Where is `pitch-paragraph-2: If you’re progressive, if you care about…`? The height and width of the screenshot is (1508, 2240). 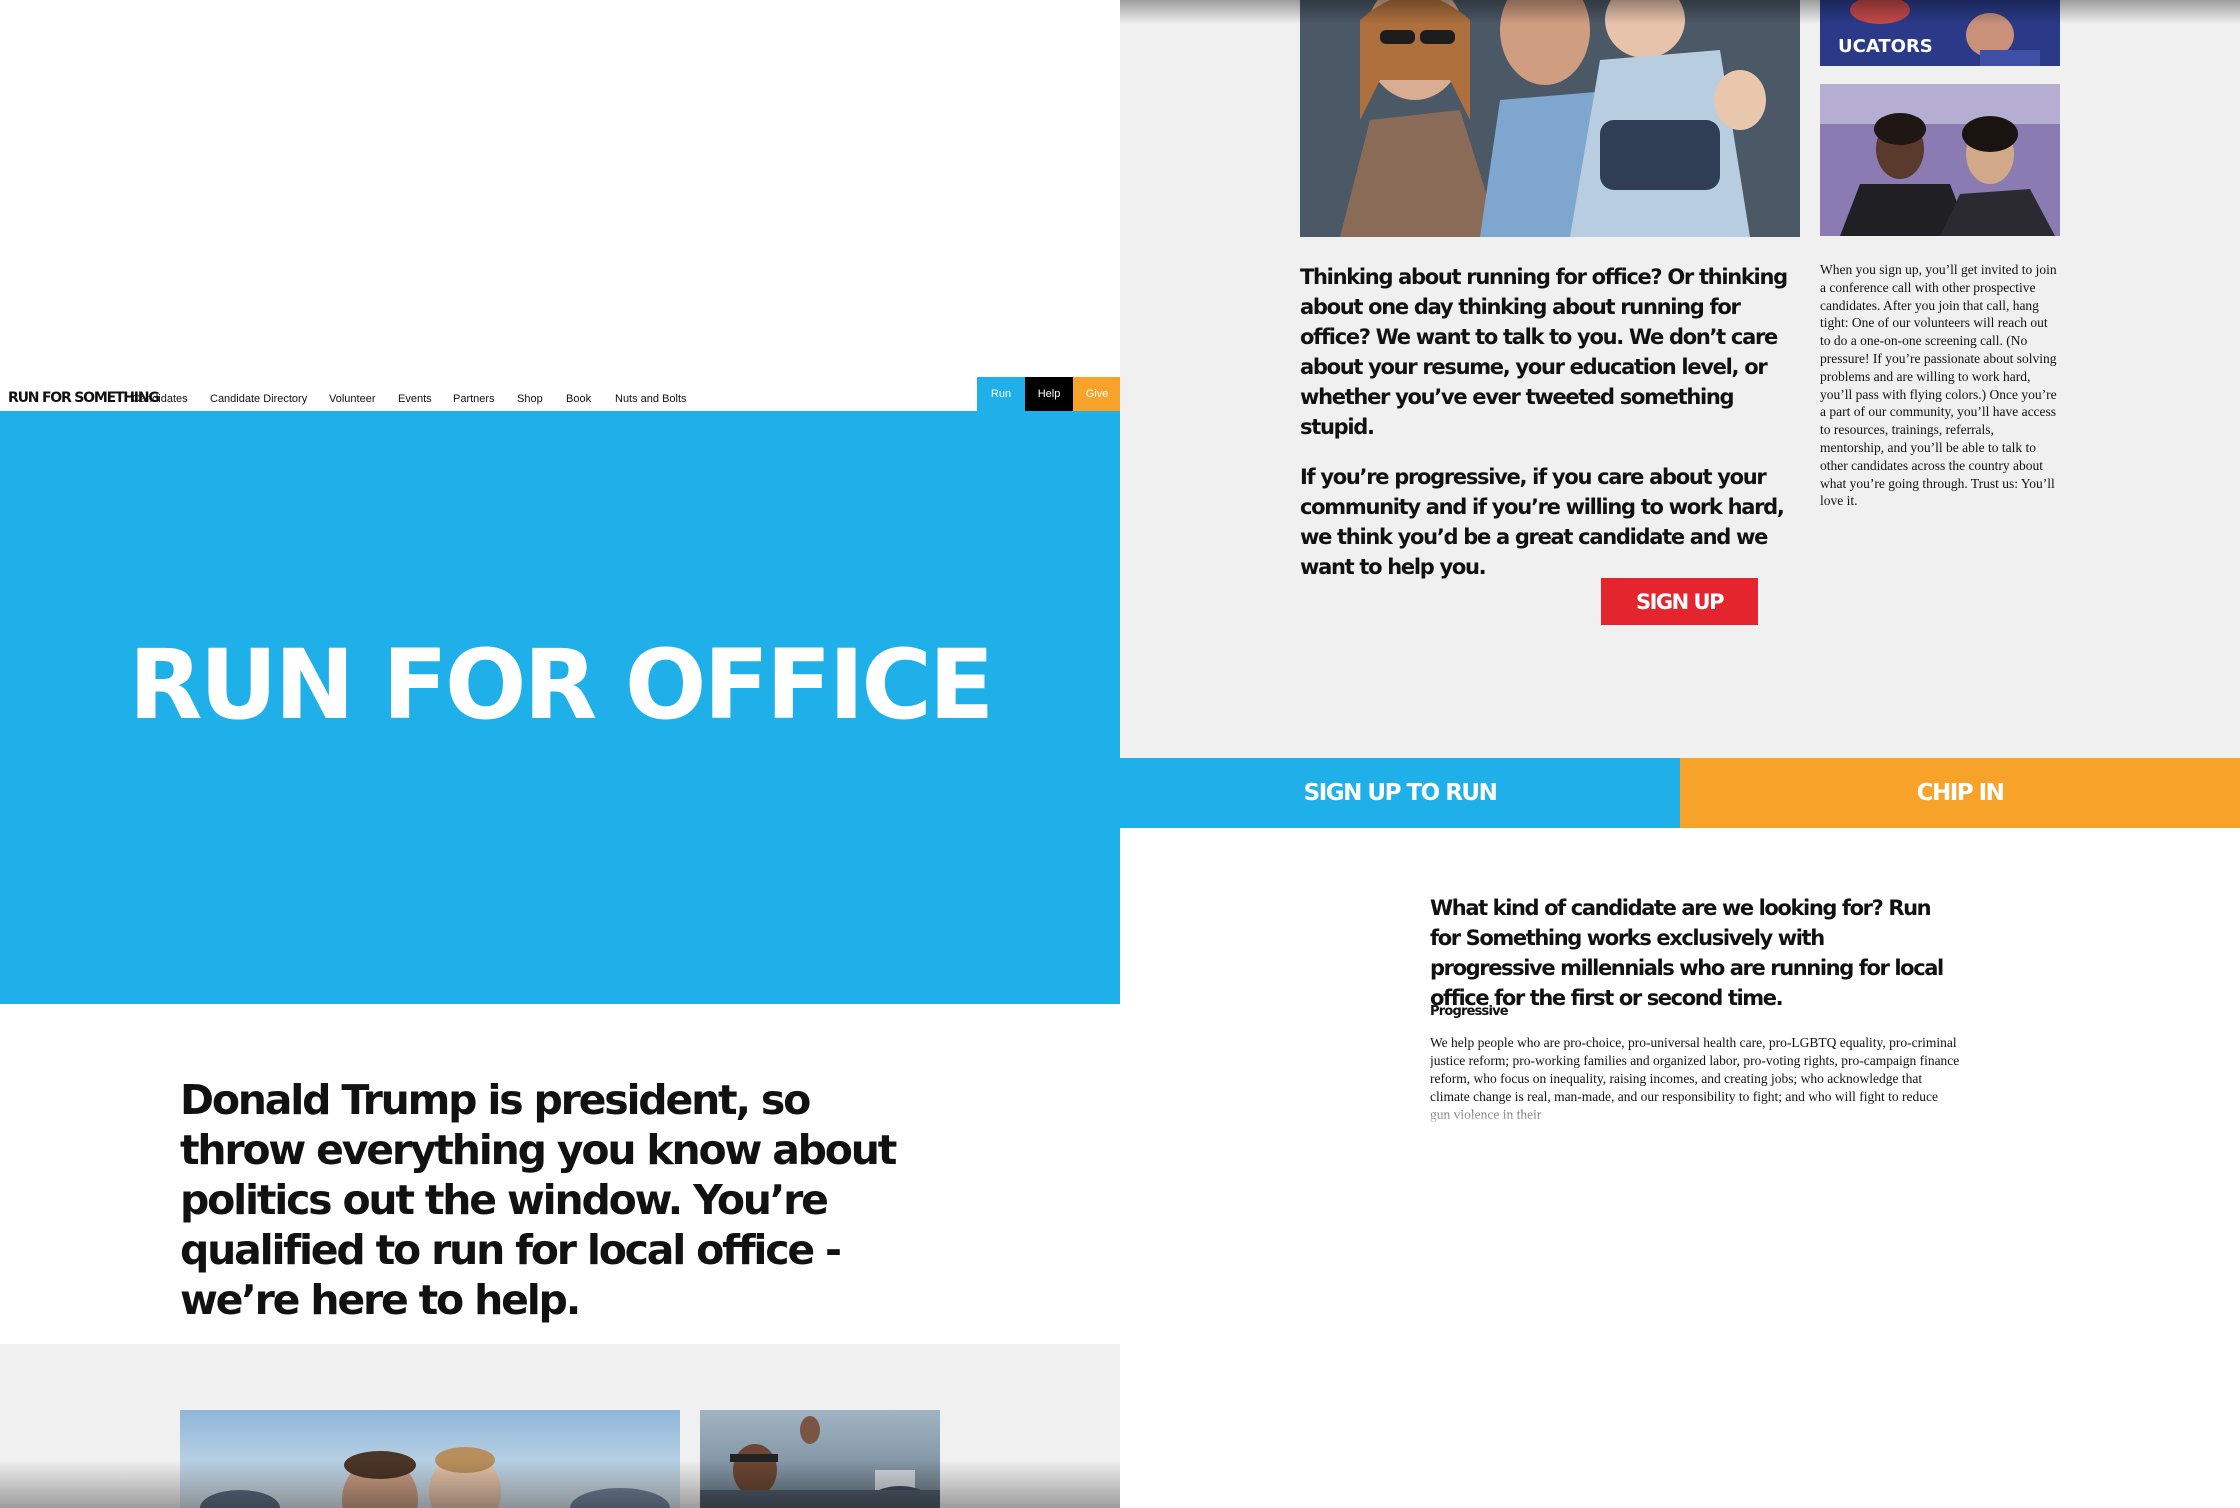 pitch-paragraph-2: If you’re progressive, if you care about… is located at coordinates (1542, 522).